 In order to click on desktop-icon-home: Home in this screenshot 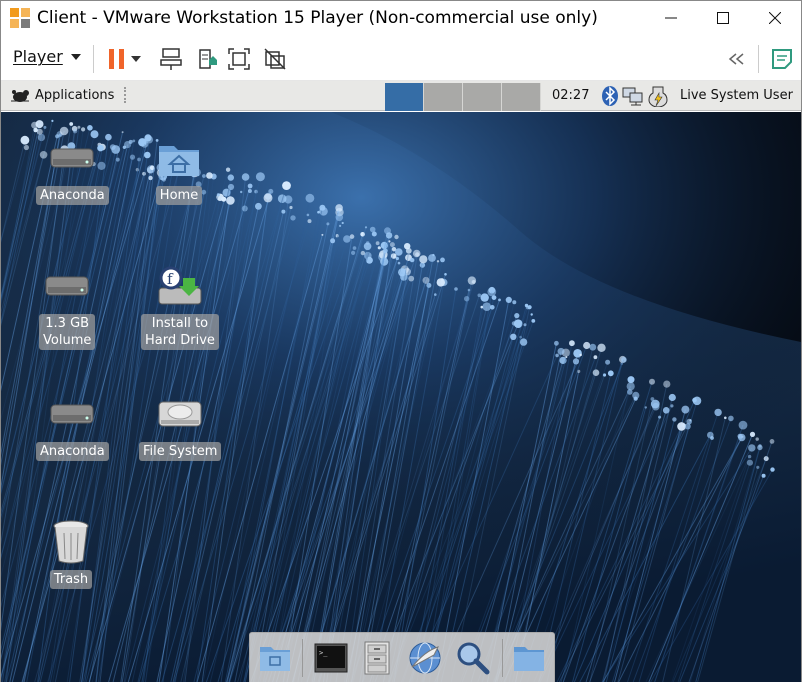, I will do `click(179, 169)`.